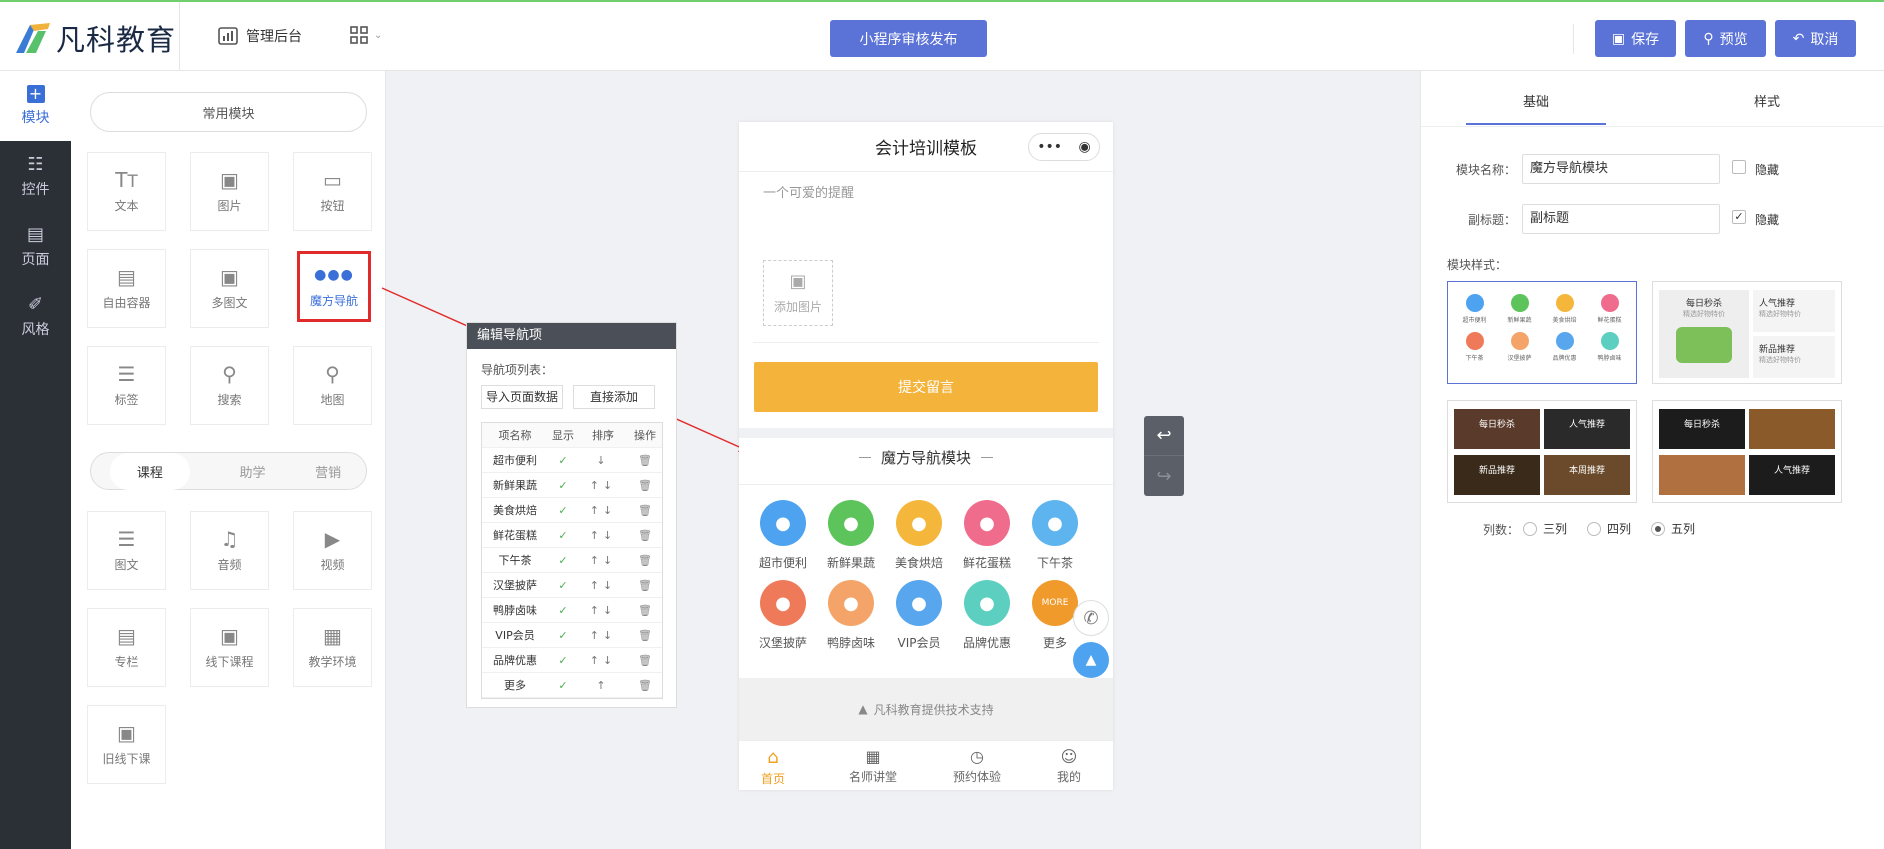  I want to click on module-audio: ♫ 音频, so click(229, 550).